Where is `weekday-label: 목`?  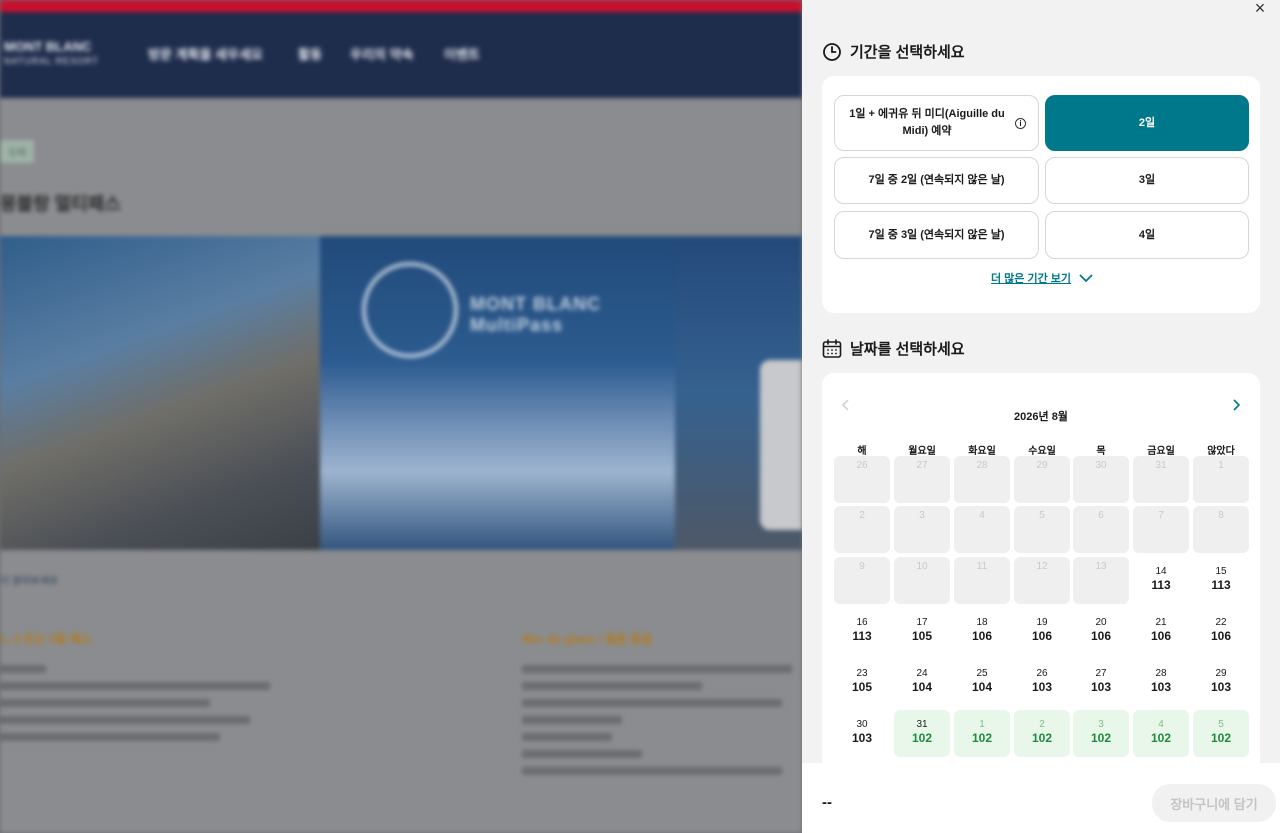
weekday-label: 목 is located at coordinates (1101, 451).